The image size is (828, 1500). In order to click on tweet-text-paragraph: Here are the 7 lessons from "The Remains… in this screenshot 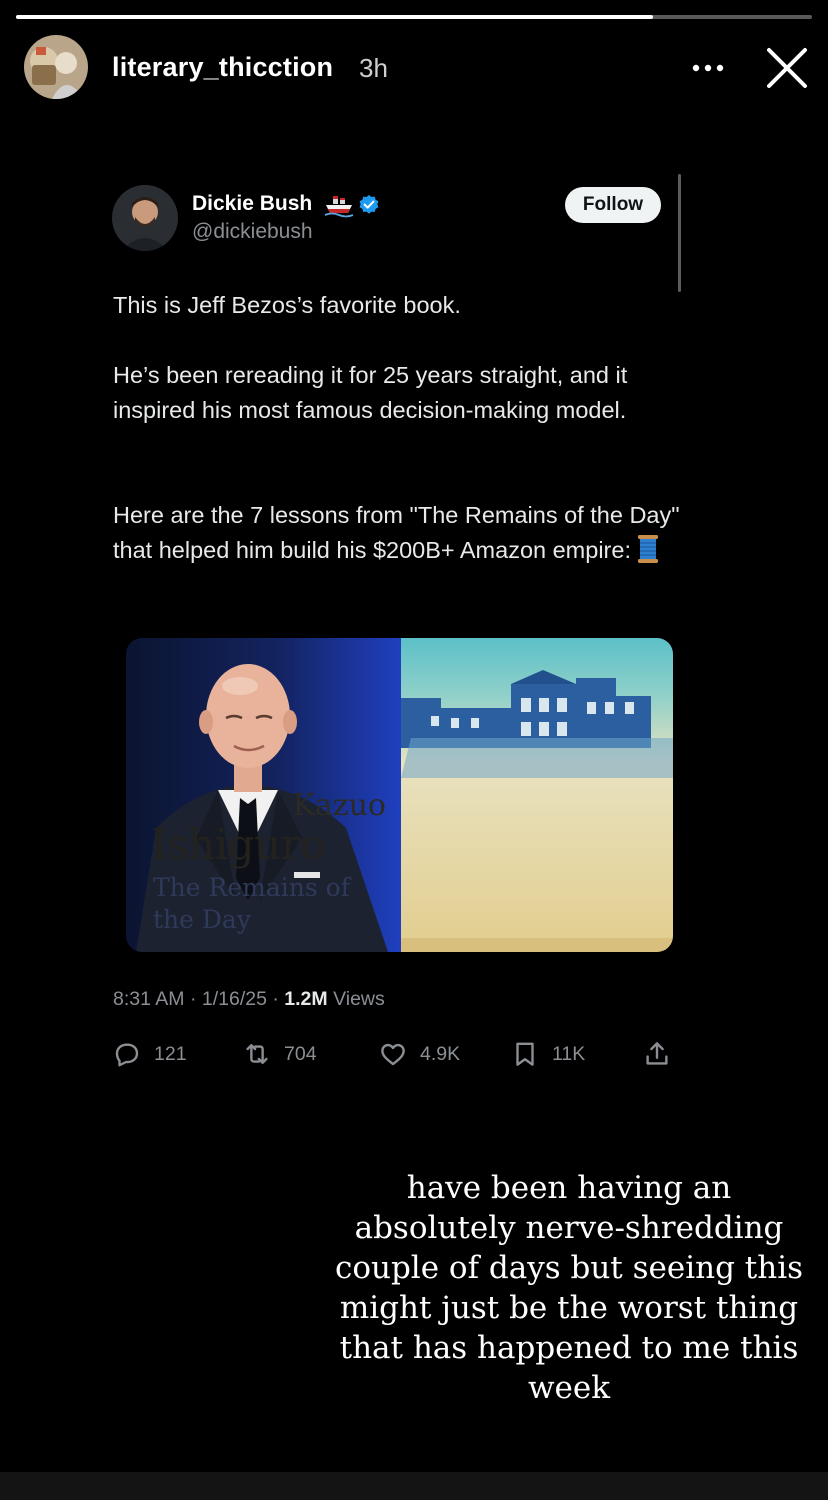, I will do `click(396, 532)`.